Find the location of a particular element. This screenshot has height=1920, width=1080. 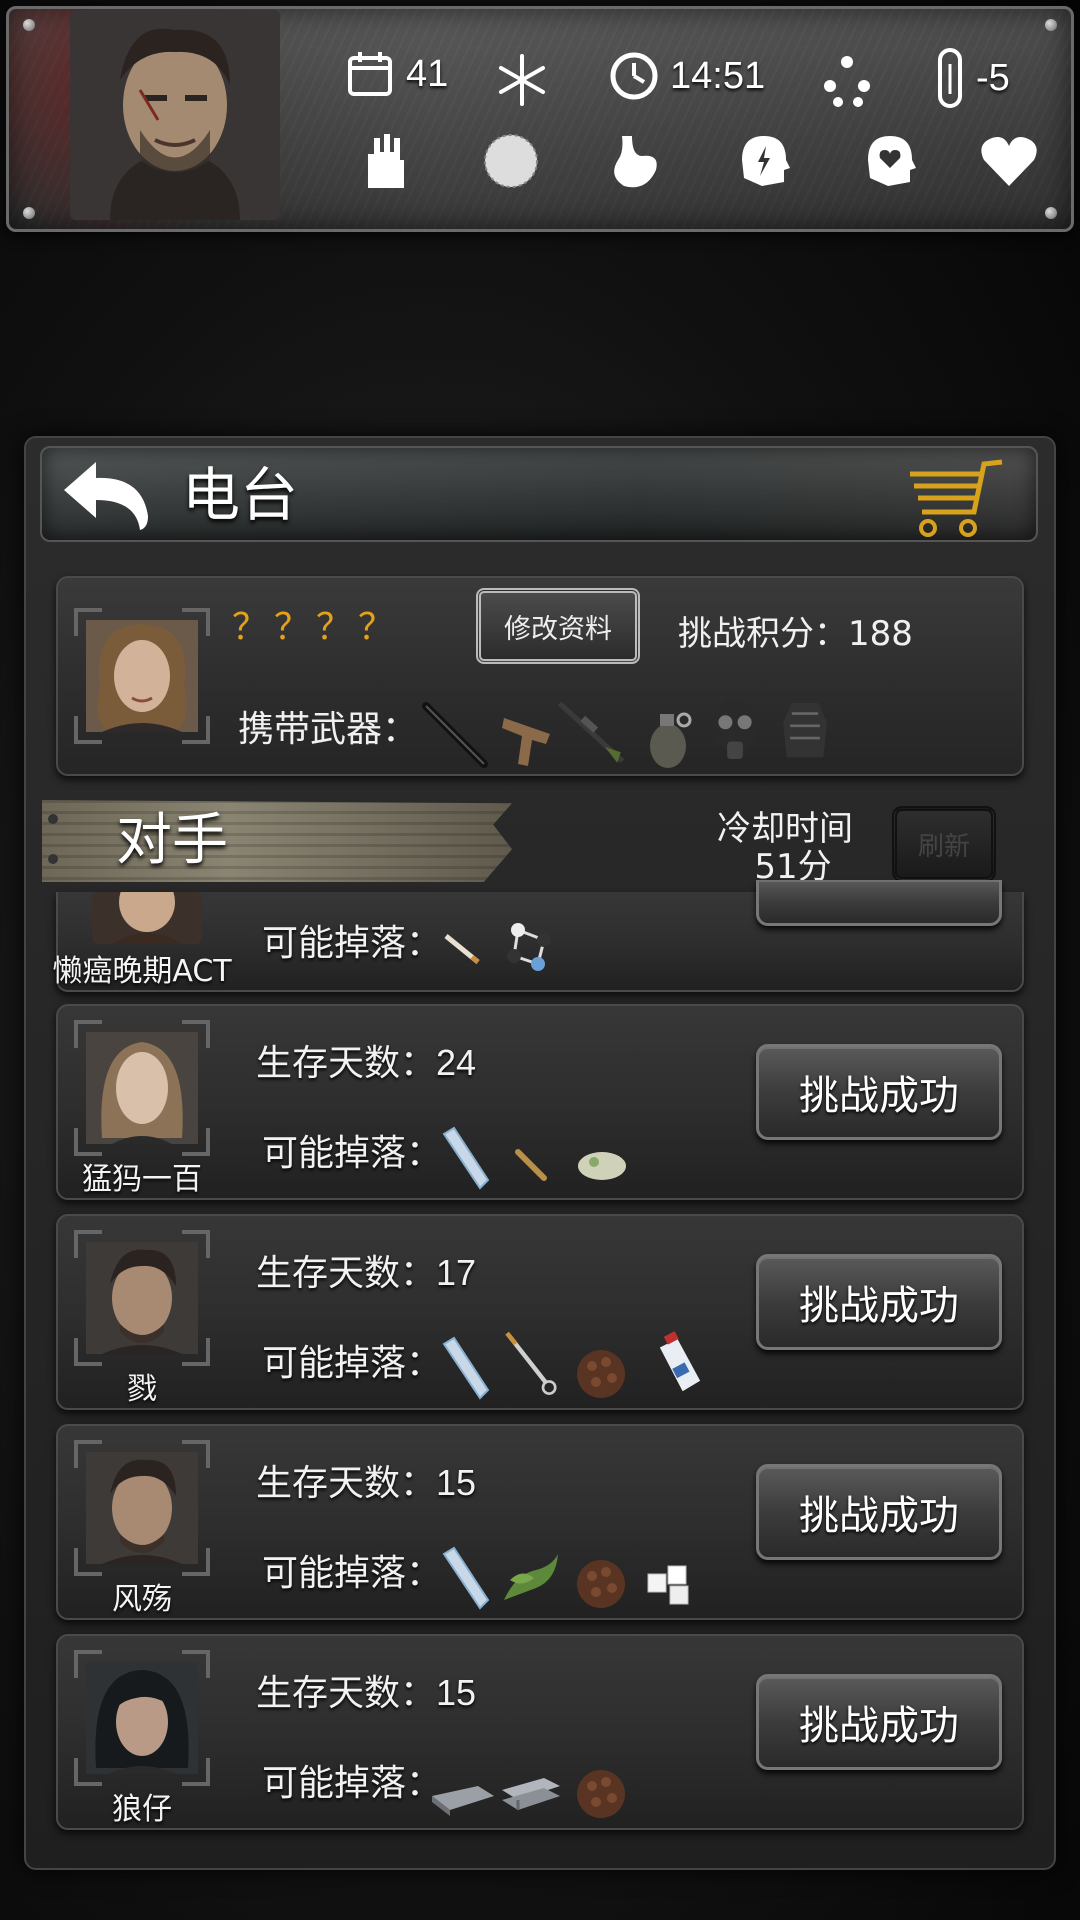

clock: 14:51 is located at coordinates (686, 76).